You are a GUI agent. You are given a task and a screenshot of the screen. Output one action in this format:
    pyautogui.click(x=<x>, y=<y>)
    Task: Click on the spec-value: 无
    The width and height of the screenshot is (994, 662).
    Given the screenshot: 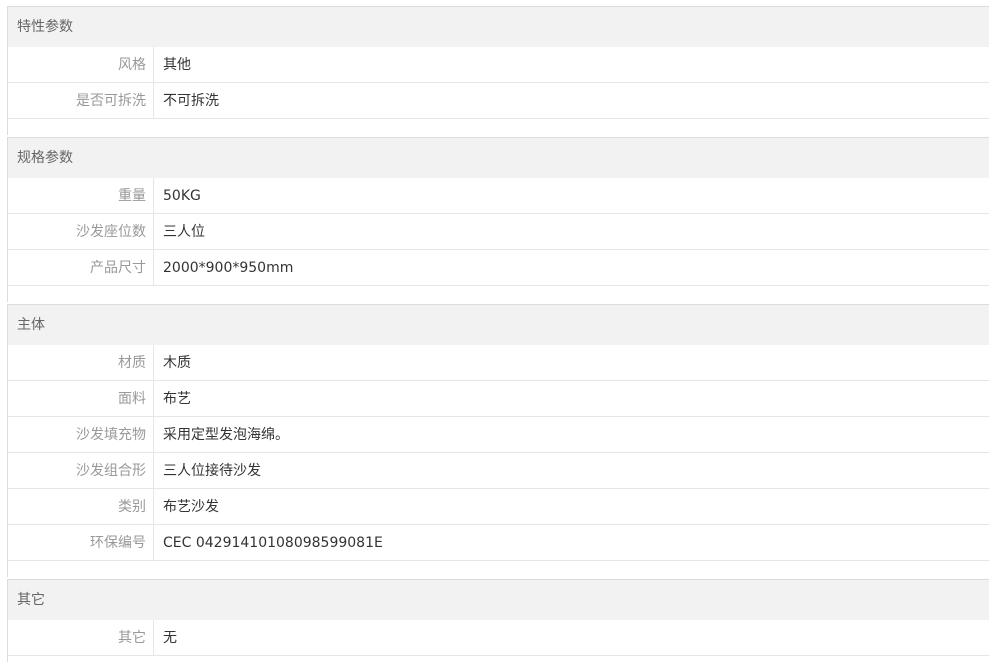 What is the action you would take?
    pyautogui.click(x=170, y=638)
    